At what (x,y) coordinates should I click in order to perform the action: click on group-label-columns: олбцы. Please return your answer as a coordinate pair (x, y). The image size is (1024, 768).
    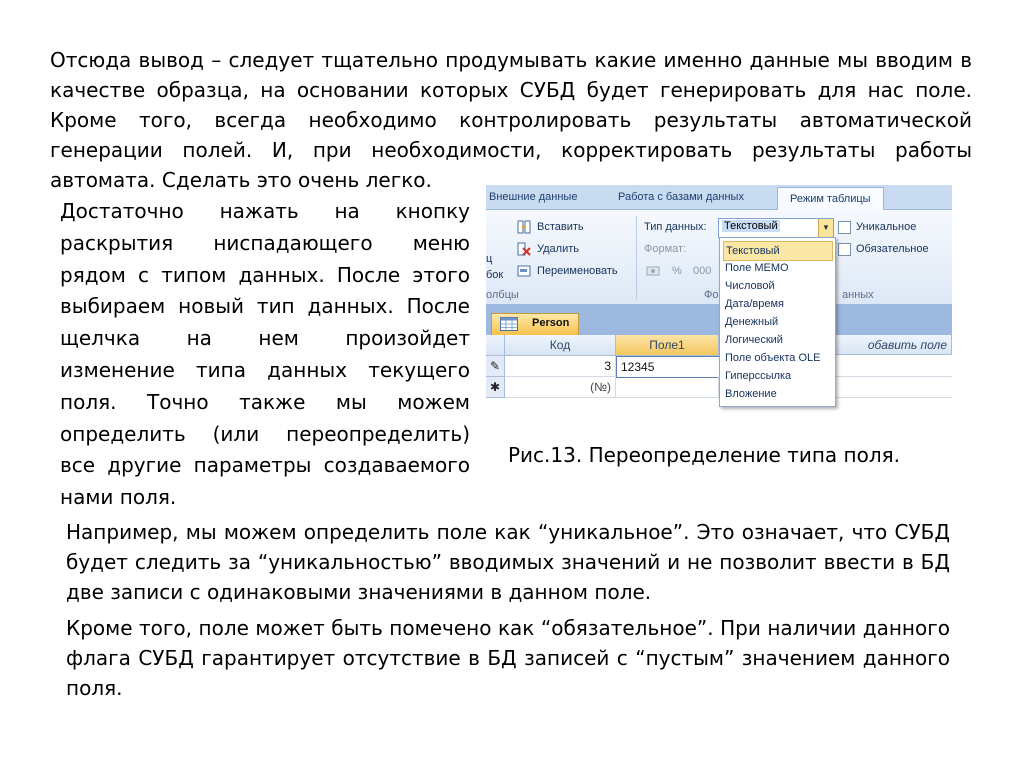
    Looking at the image, I should click on (502, 295).